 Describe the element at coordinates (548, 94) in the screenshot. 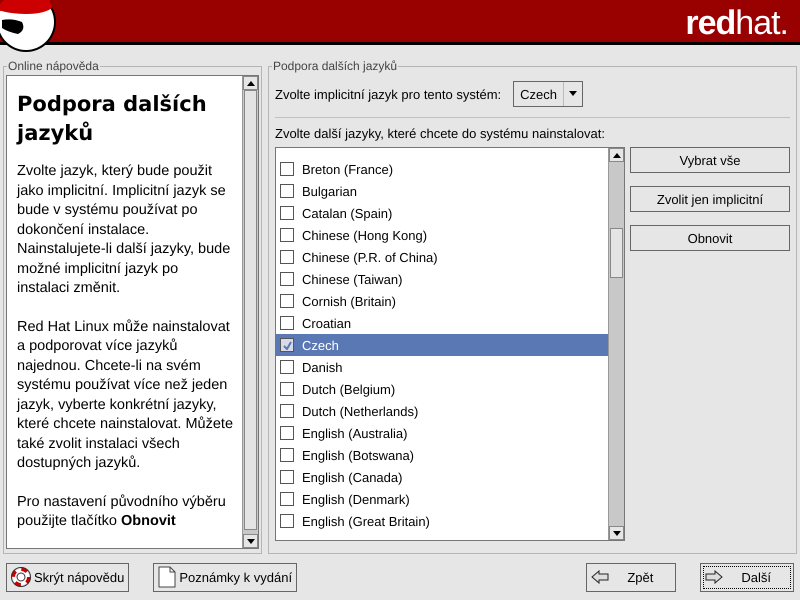

I see `language-dropdown: Czech` at that location.